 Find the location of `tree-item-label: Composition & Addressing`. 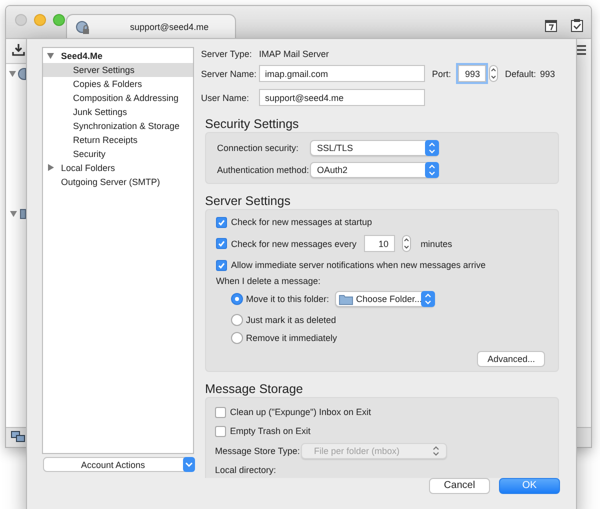

tree-item-label: Composition & Addressing is located at coordinates (126, 98).